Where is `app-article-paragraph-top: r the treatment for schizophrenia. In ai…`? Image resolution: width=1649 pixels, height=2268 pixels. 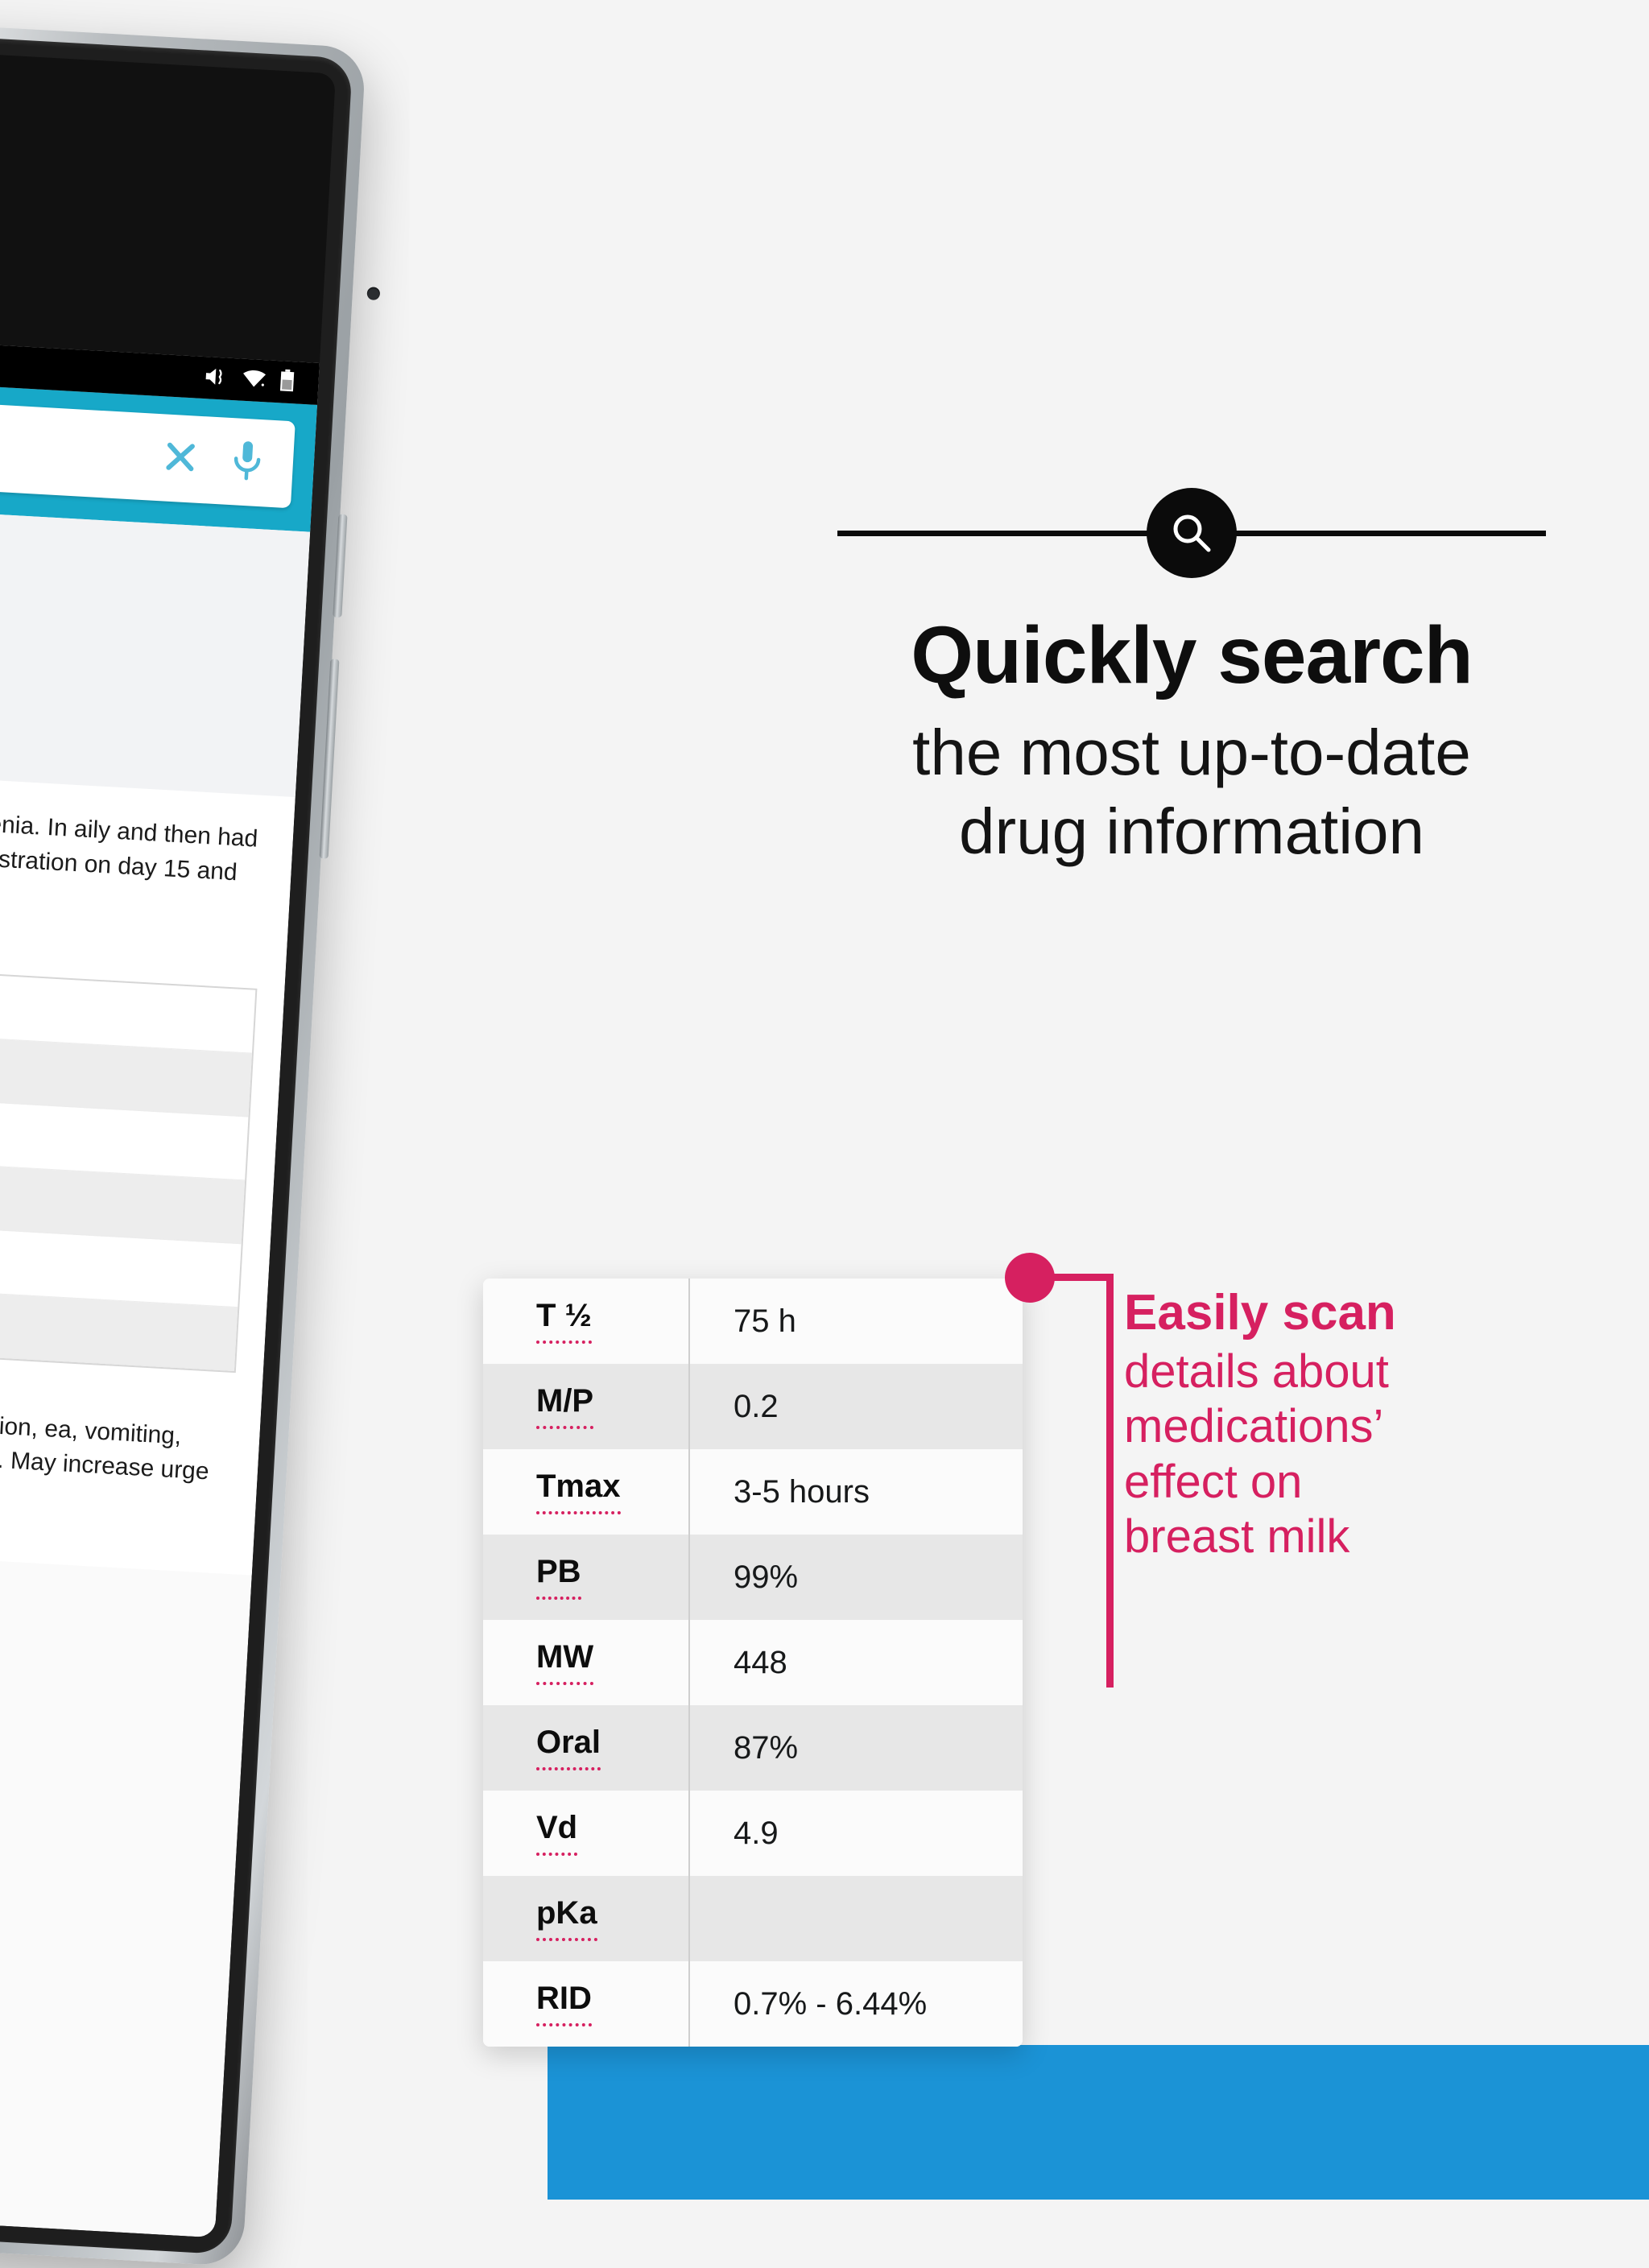
app-article-paragraph-top: r the treatment for schizophrenia. In ai… is located at coordinates (129, 840).